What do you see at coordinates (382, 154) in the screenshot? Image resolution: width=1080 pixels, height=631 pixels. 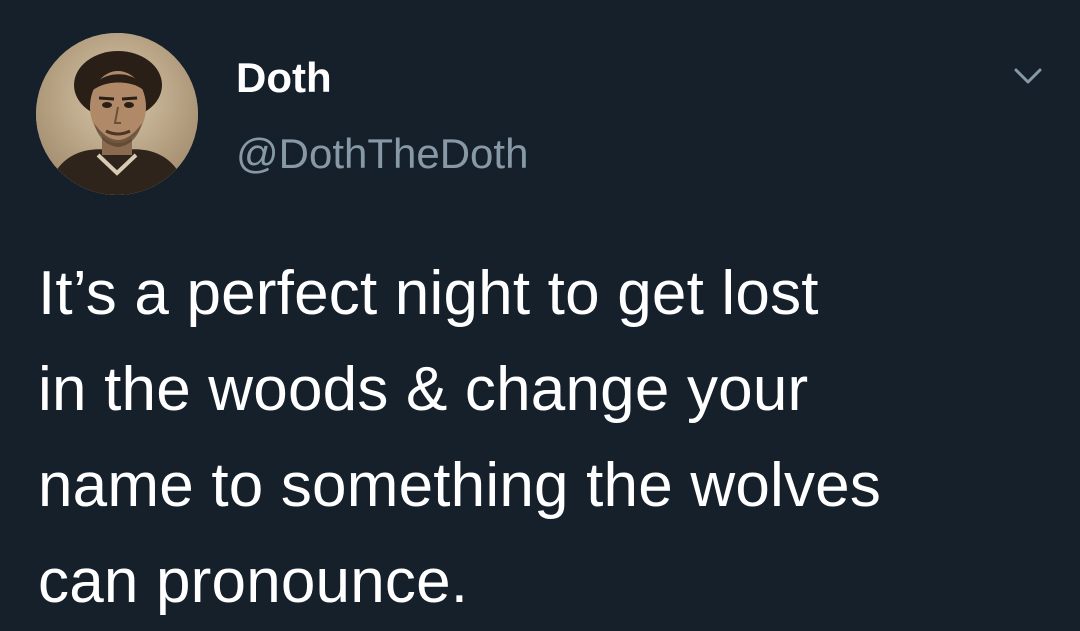 I see `author-handle: @DothTheDoth` at bounding box center [382, 154].